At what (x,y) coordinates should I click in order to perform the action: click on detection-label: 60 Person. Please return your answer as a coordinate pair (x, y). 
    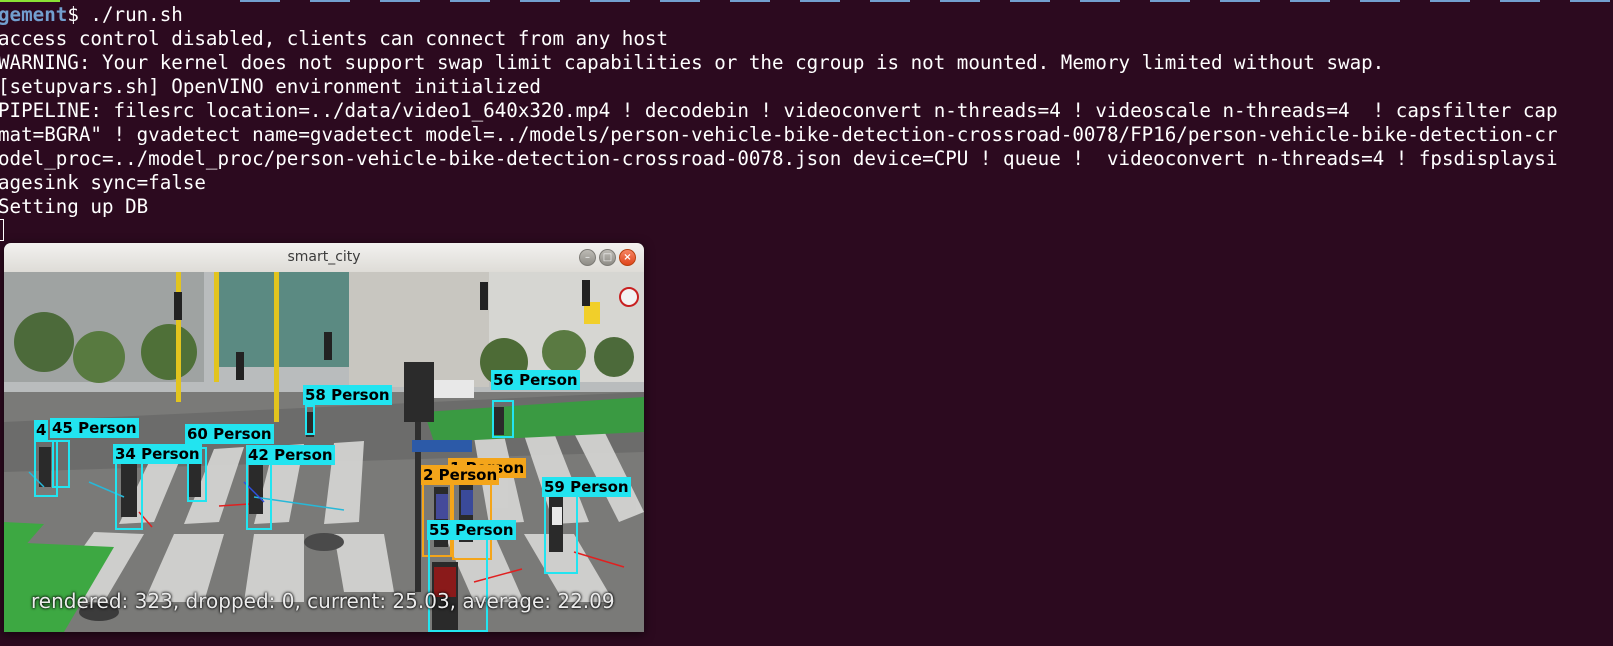
    Looking at the image, I should click on (229, 434).